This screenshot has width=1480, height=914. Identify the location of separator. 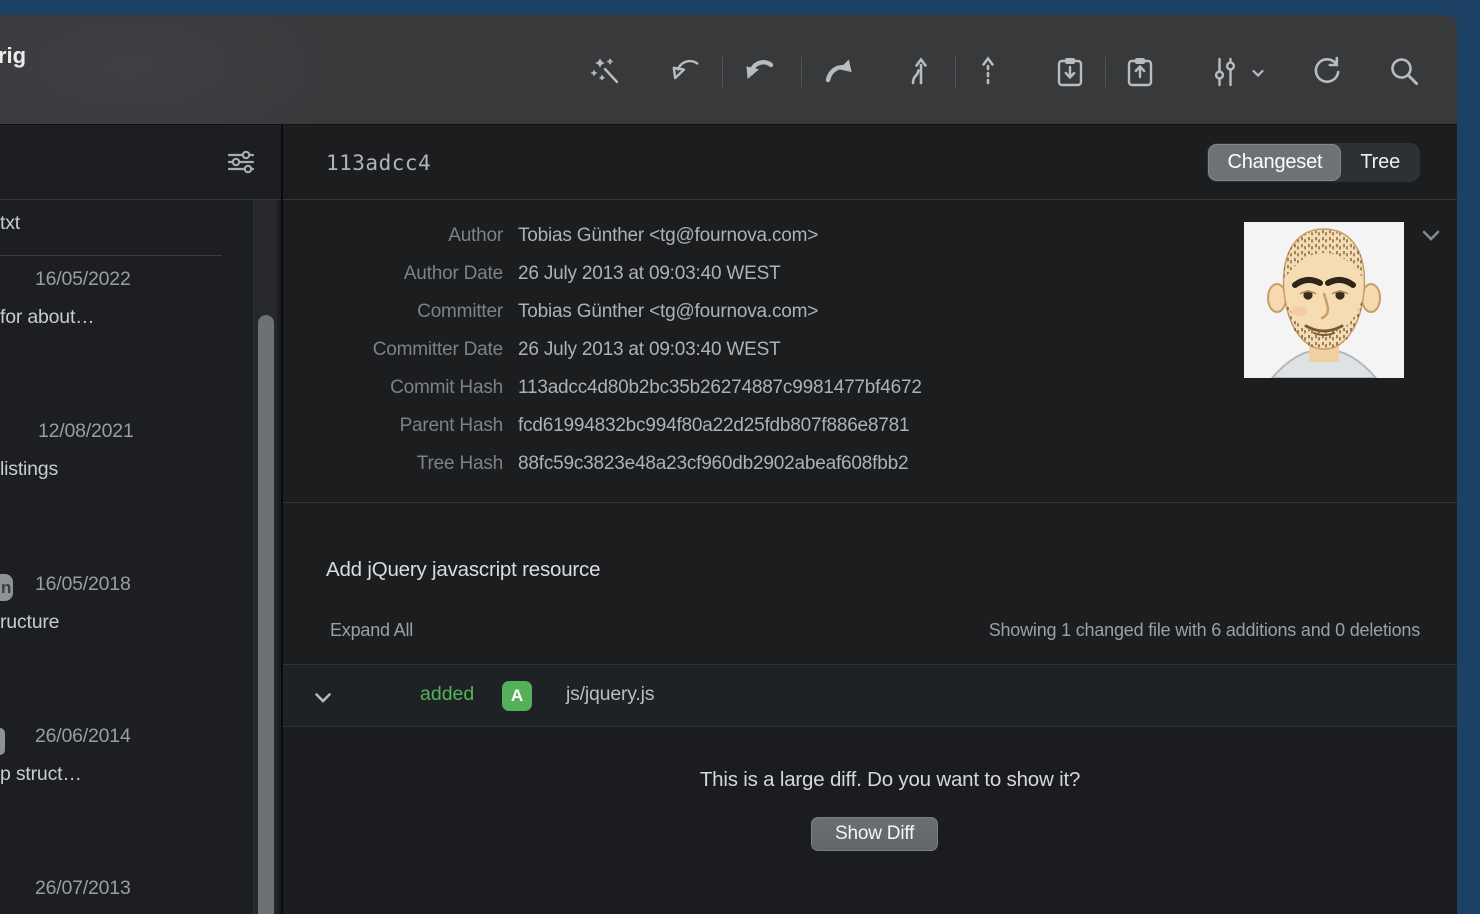
(111, 255).